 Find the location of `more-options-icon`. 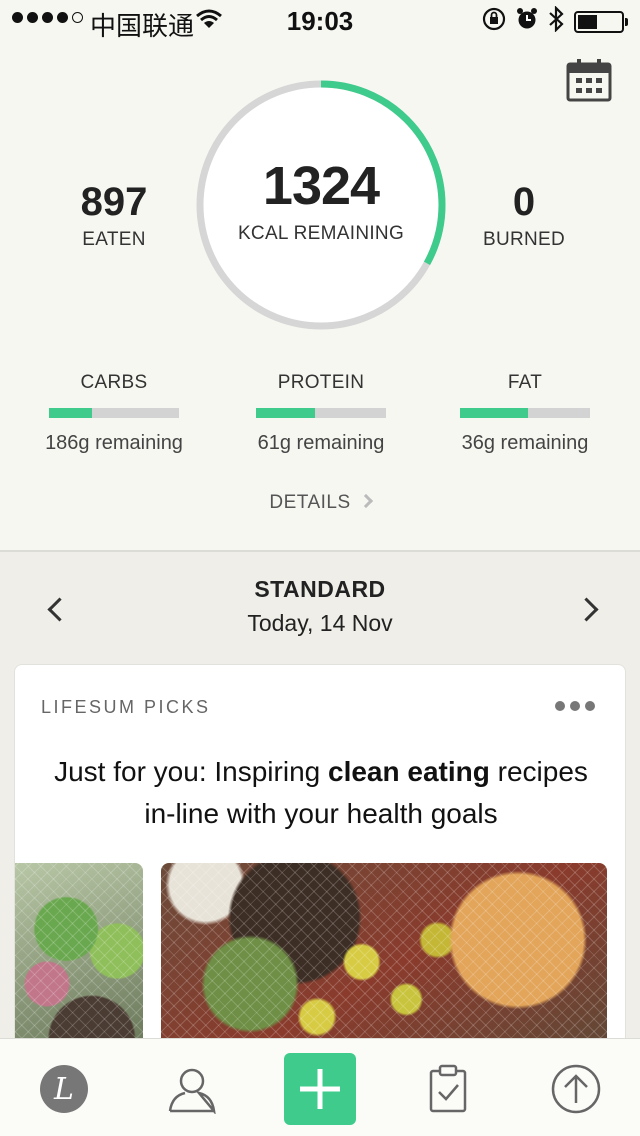

more-options-icon is located at coordinates (575, 706).